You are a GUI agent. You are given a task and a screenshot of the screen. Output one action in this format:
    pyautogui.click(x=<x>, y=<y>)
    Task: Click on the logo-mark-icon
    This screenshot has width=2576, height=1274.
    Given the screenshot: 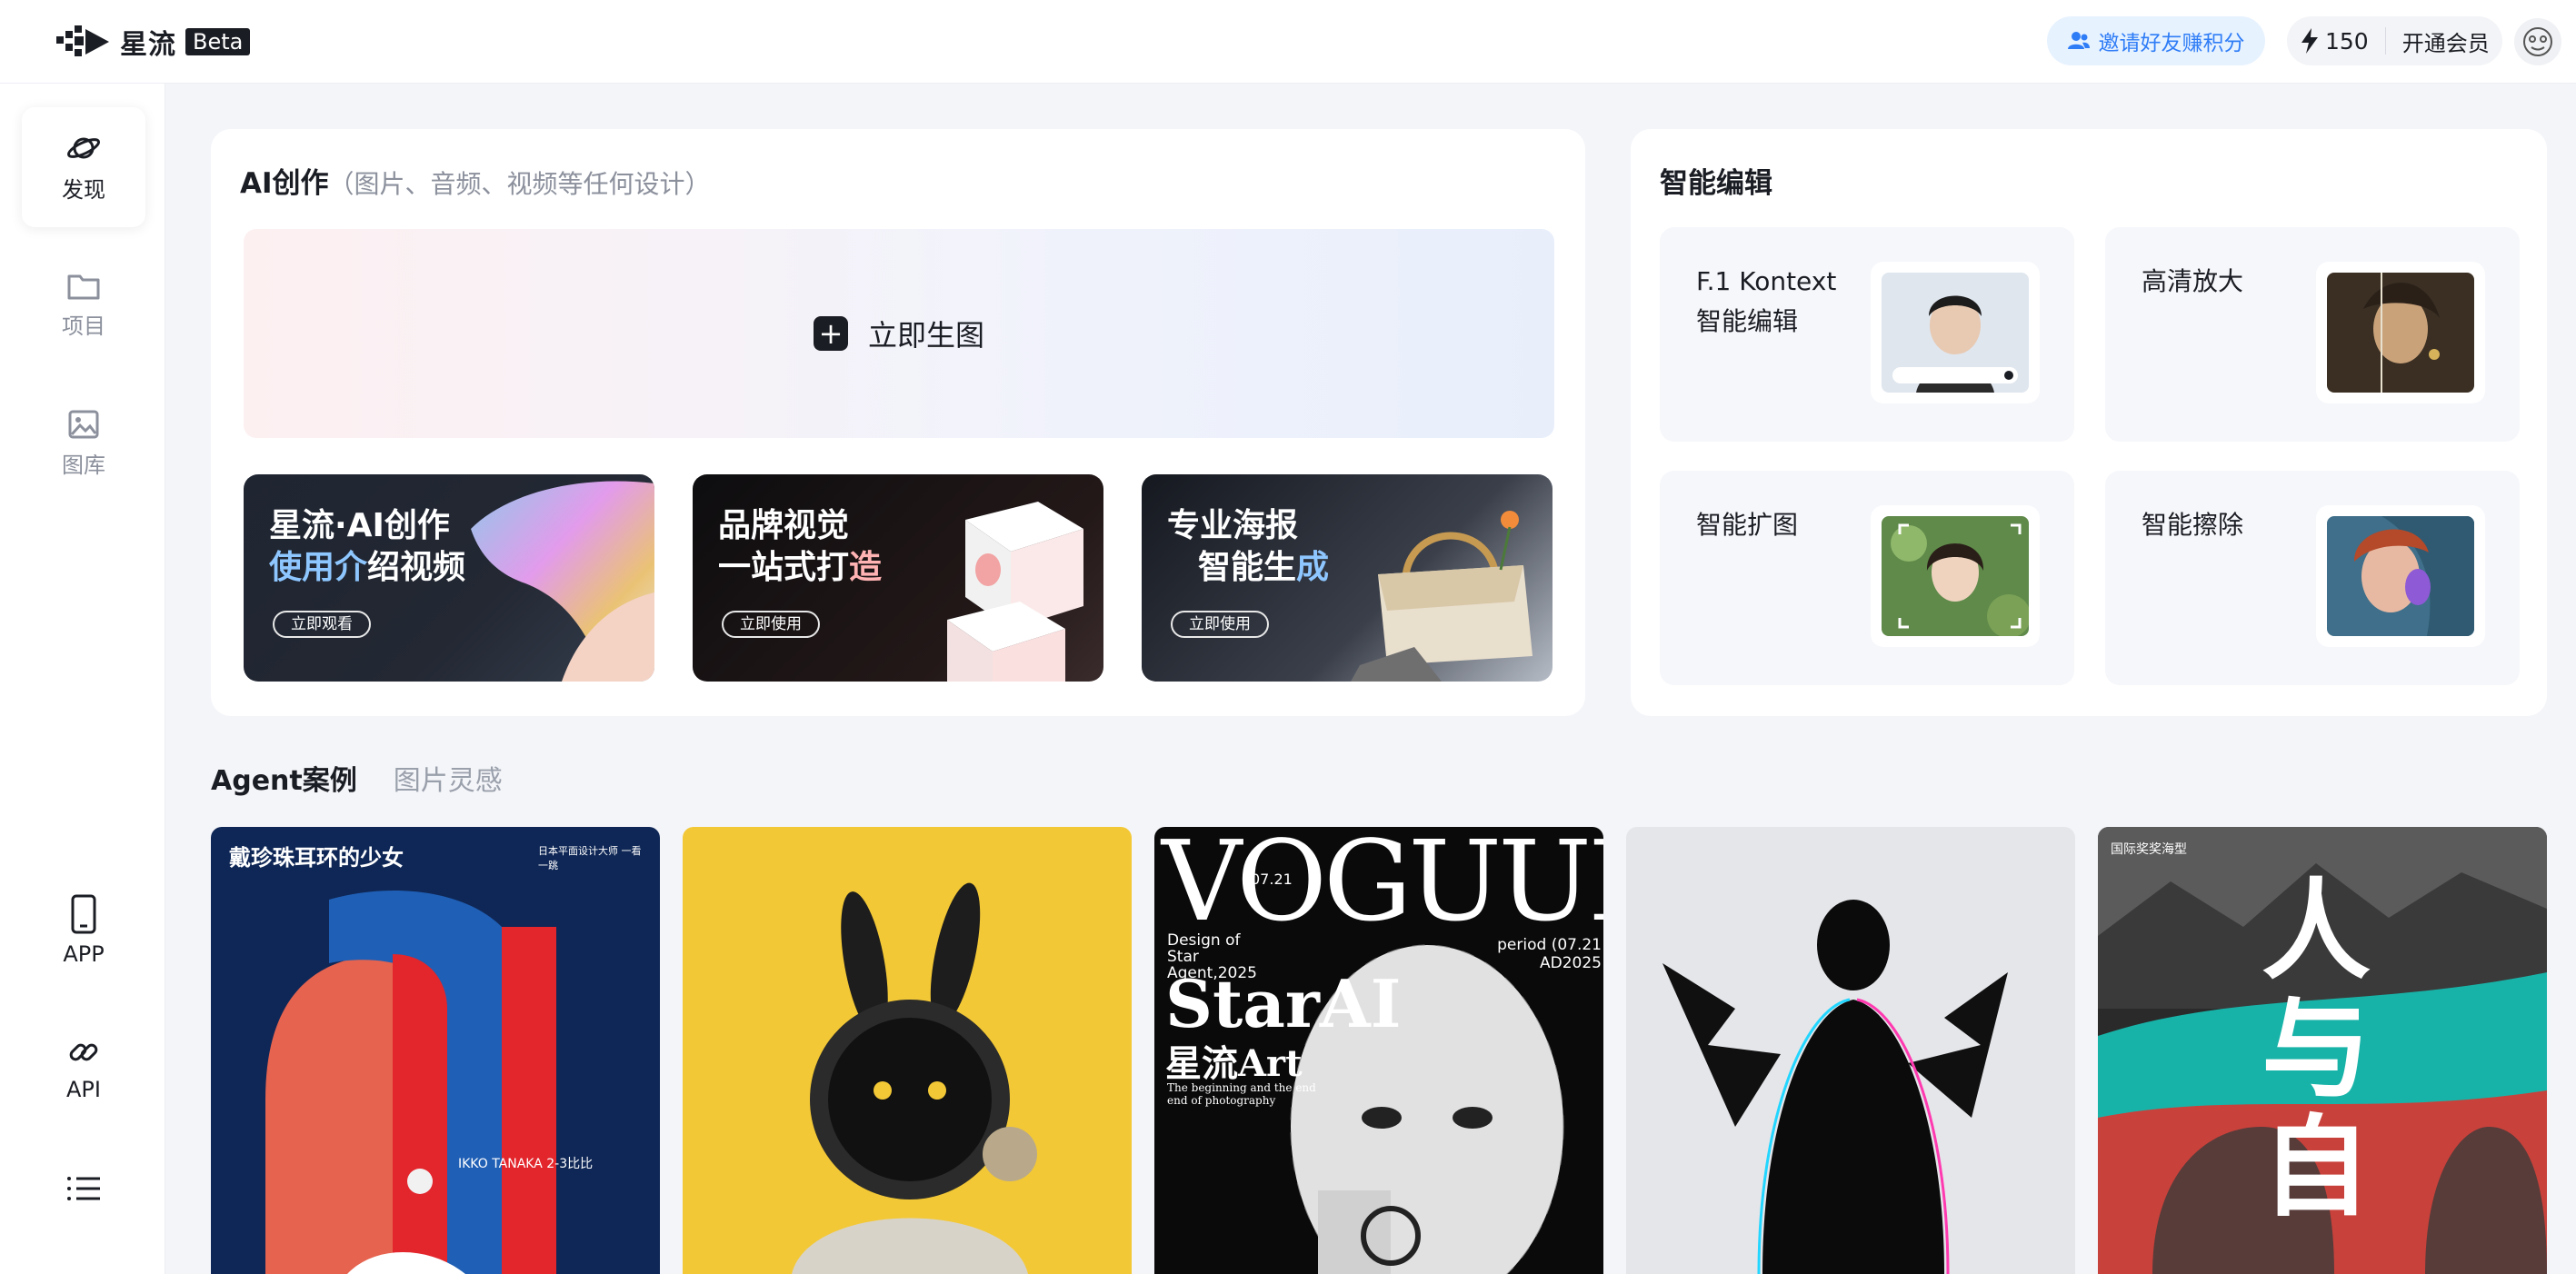 What is the action you would take?
    pyautogui.click(x=82, y=41)
    